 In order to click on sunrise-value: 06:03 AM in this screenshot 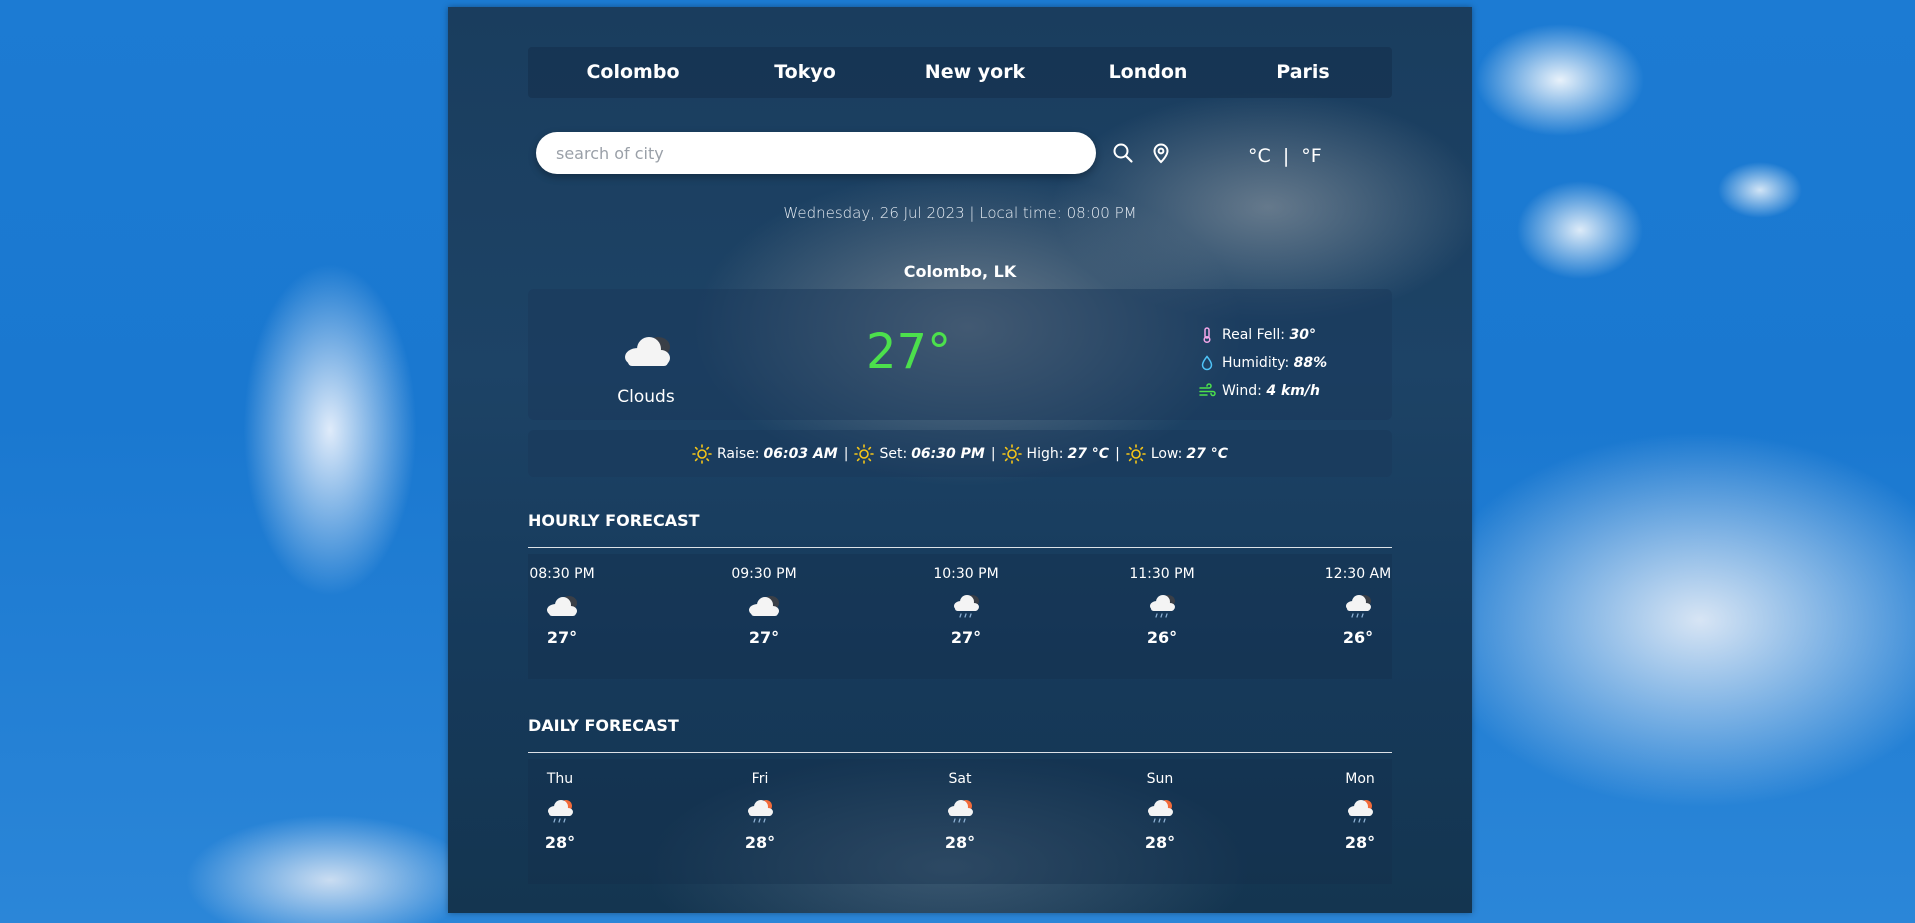, I will do `click(800, 453)`.